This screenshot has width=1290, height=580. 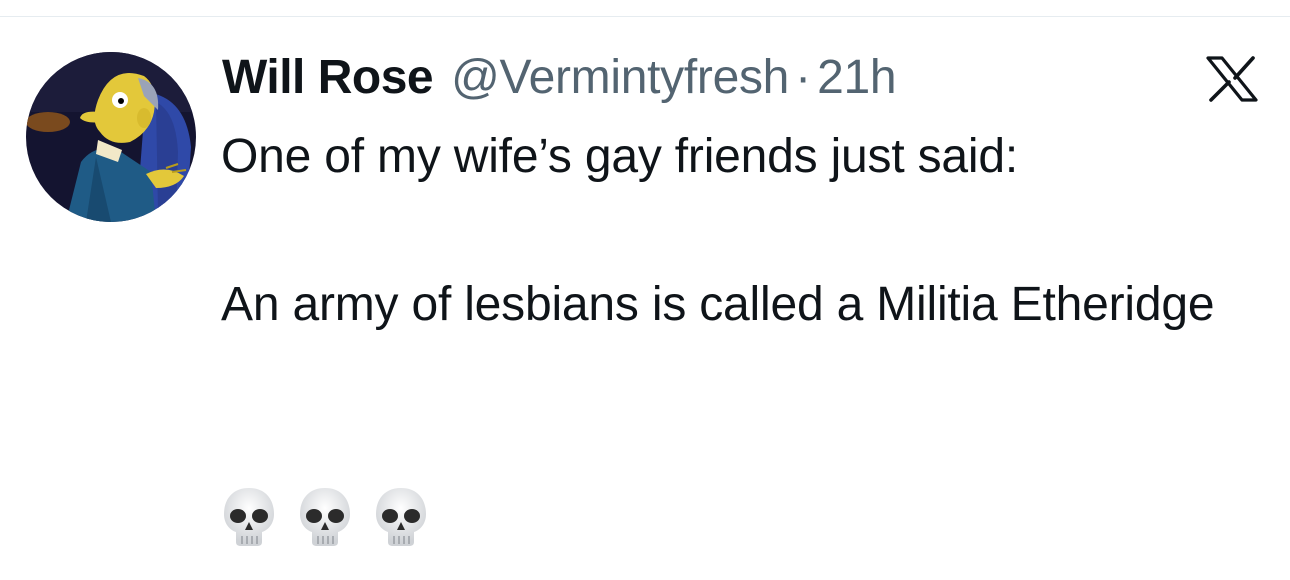 What do you see at coordinates (328, 78) in the screenshot?
I see `author-name: Will Rose` at bounding box center [328, 78].